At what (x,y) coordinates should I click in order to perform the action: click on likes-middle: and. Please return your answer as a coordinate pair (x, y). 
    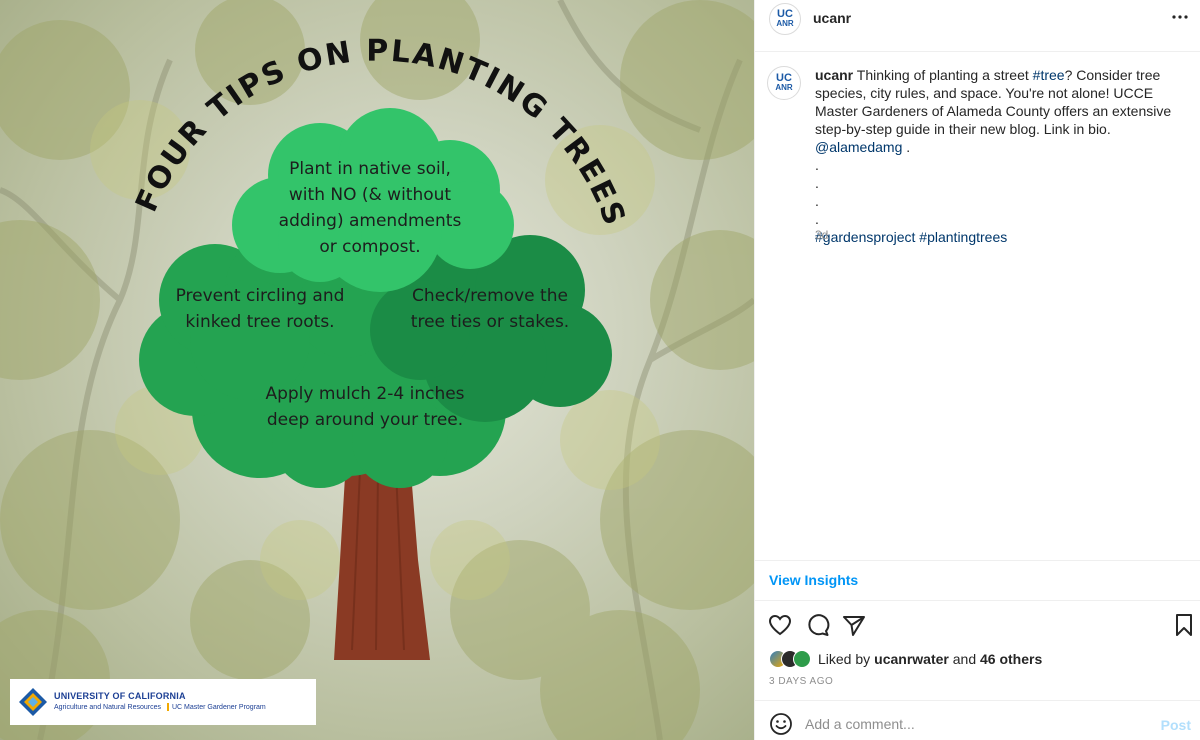
    Looking at the image, I should click on (964, 659).